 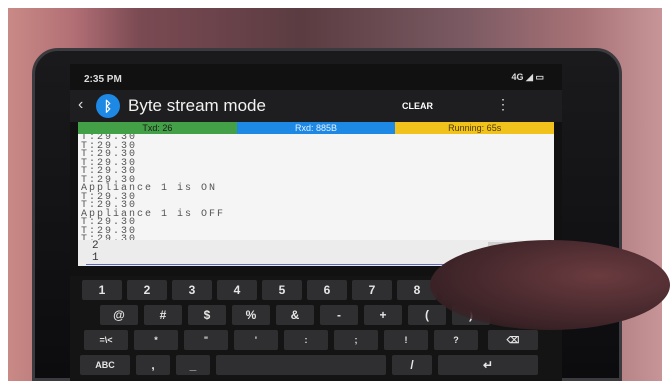 What do you see at coordinates (256, 340) in the screenshot?
I see `keyboard-key: '` at bounding box center [256, 340].